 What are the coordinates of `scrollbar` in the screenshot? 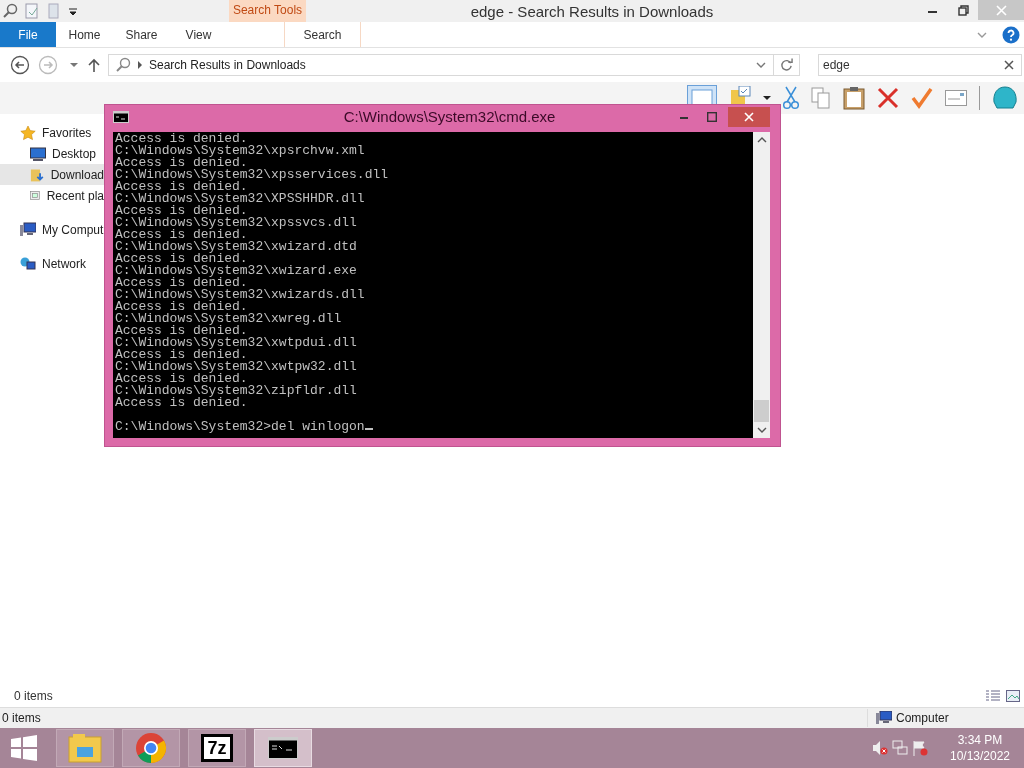 It's located at (761, 285).